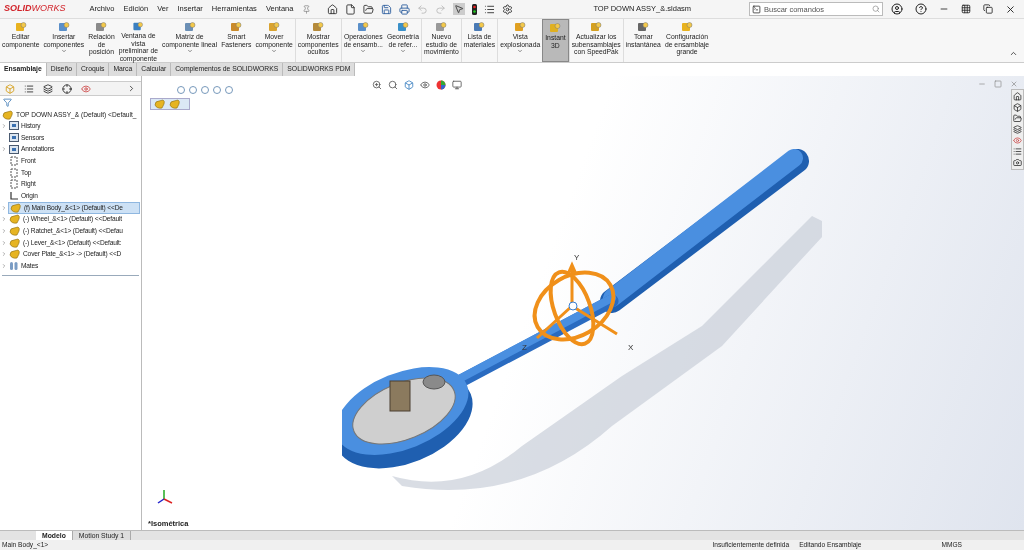 This screenshot has width=1024, height=550. I want to click on origin-icon, so click(14, 195).